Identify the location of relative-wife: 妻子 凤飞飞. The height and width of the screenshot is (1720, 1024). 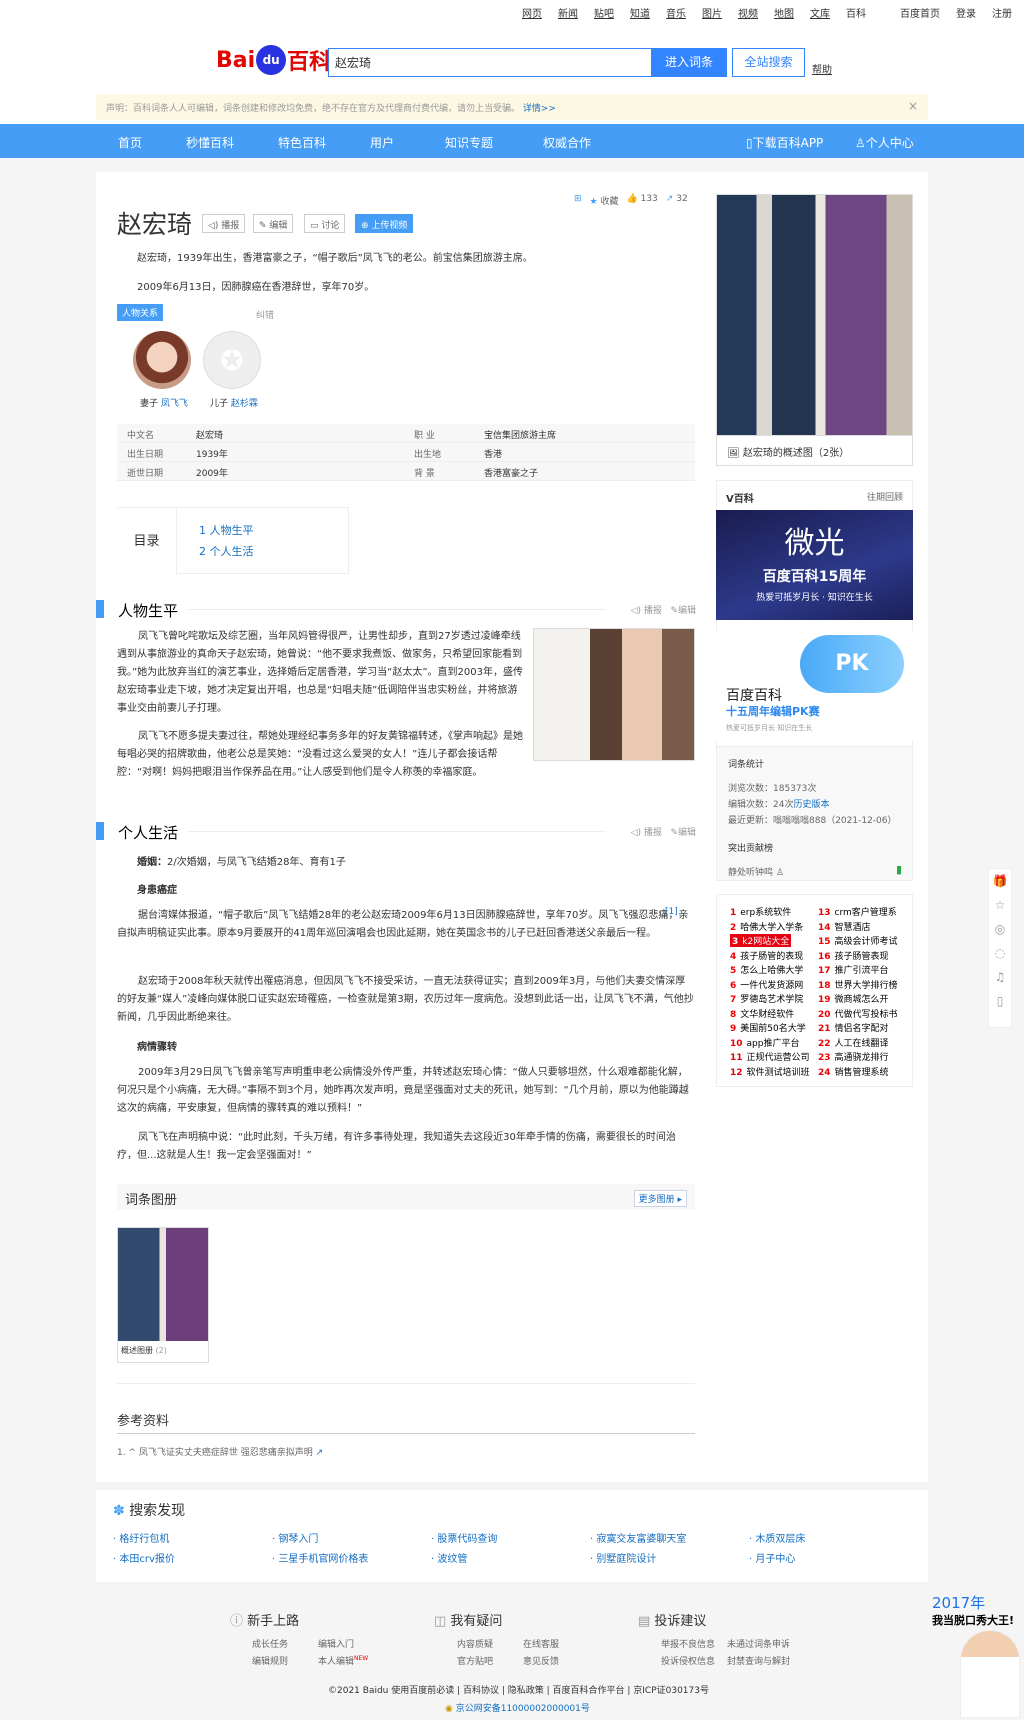
(164, 402).